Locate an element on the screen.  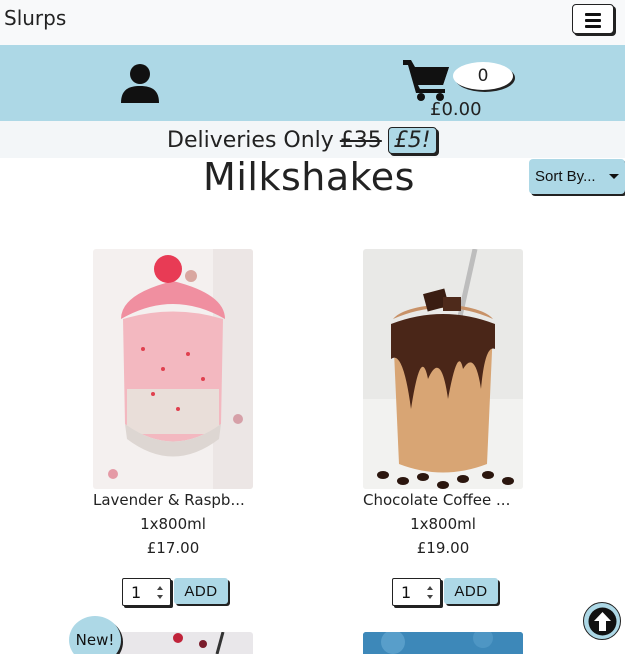
cart-total: £0.00 is located at coordinates (456, 109).